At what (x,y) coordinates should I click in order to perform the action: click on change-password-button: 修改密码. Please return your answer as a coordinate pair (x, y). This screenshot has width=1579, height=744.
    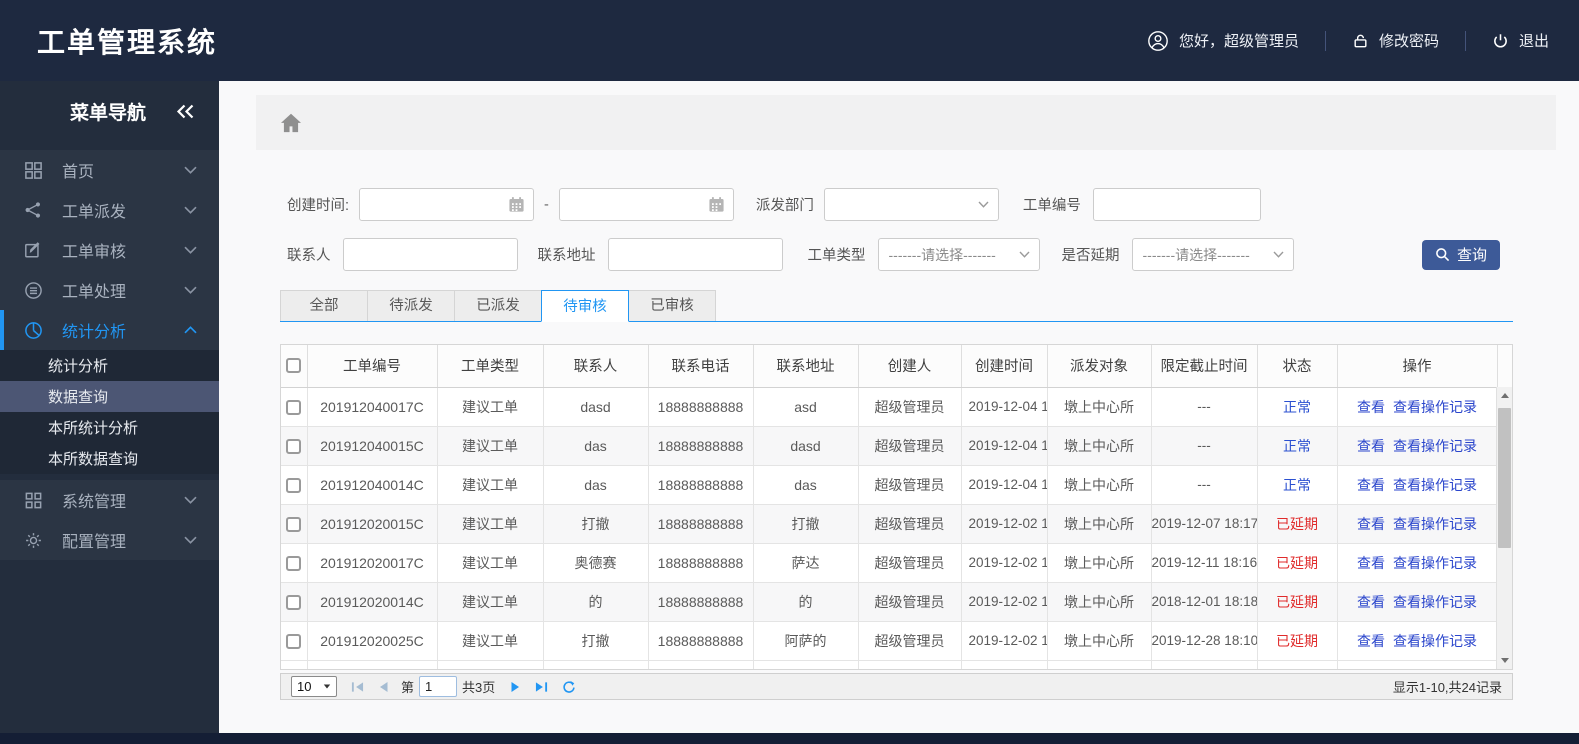
    Looking at the image, I should click on (1395, 40).